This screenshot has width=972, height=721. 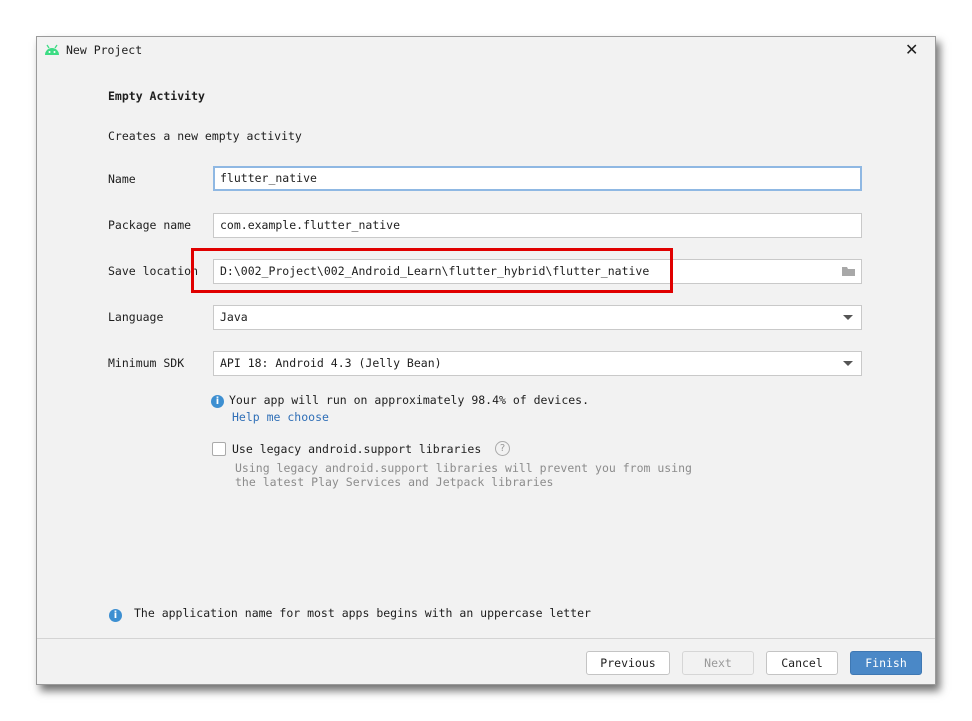 What do you see at coordinates (219, 449) in the screenshot?
I see `legacy-checkbox` at bounding box center [219, 449].